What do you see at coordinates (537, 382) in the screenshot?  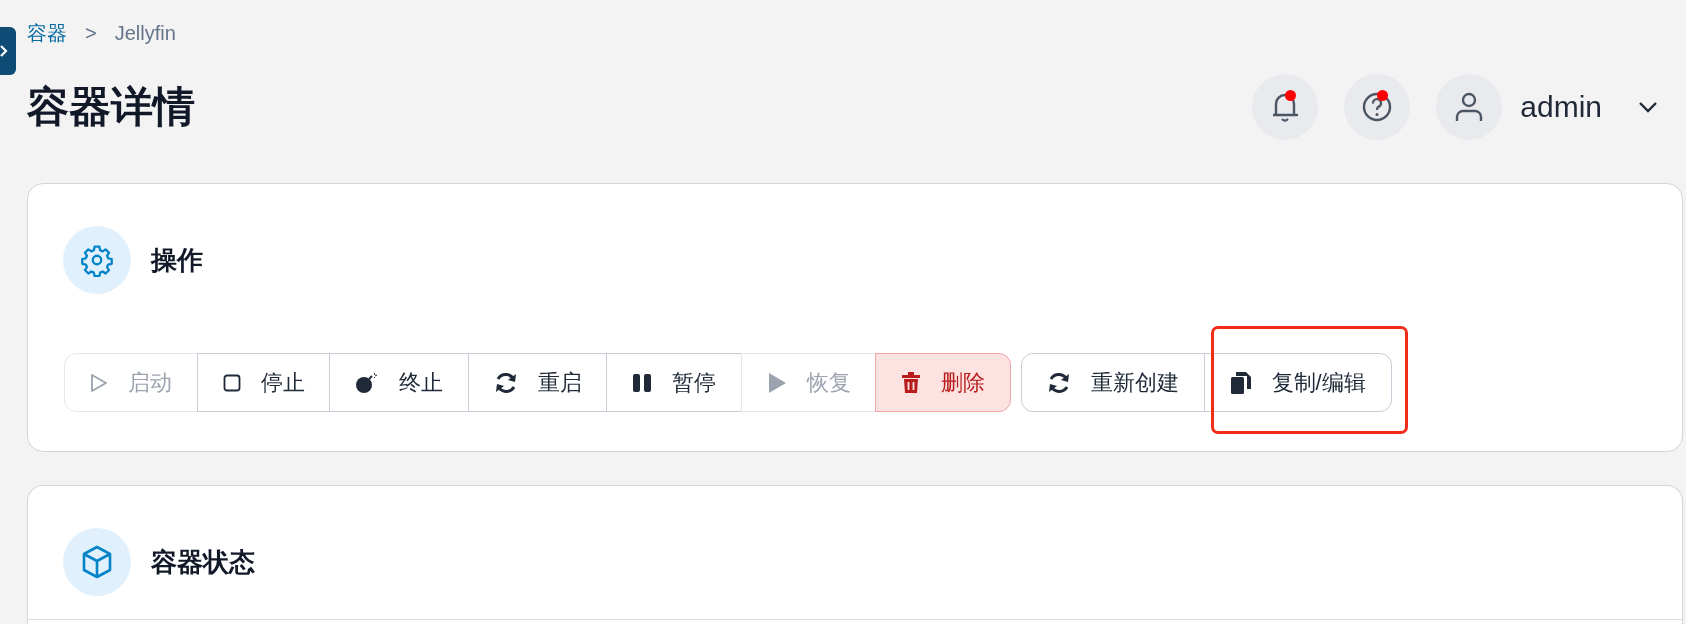 I see `action-button: 重启` at bounding box center [537, 382].